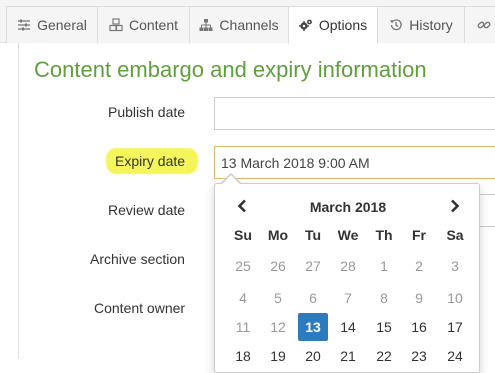  Describe the element at coordinates (455, 356) in the screenshot. I see `calendar-day: 24` at that location.